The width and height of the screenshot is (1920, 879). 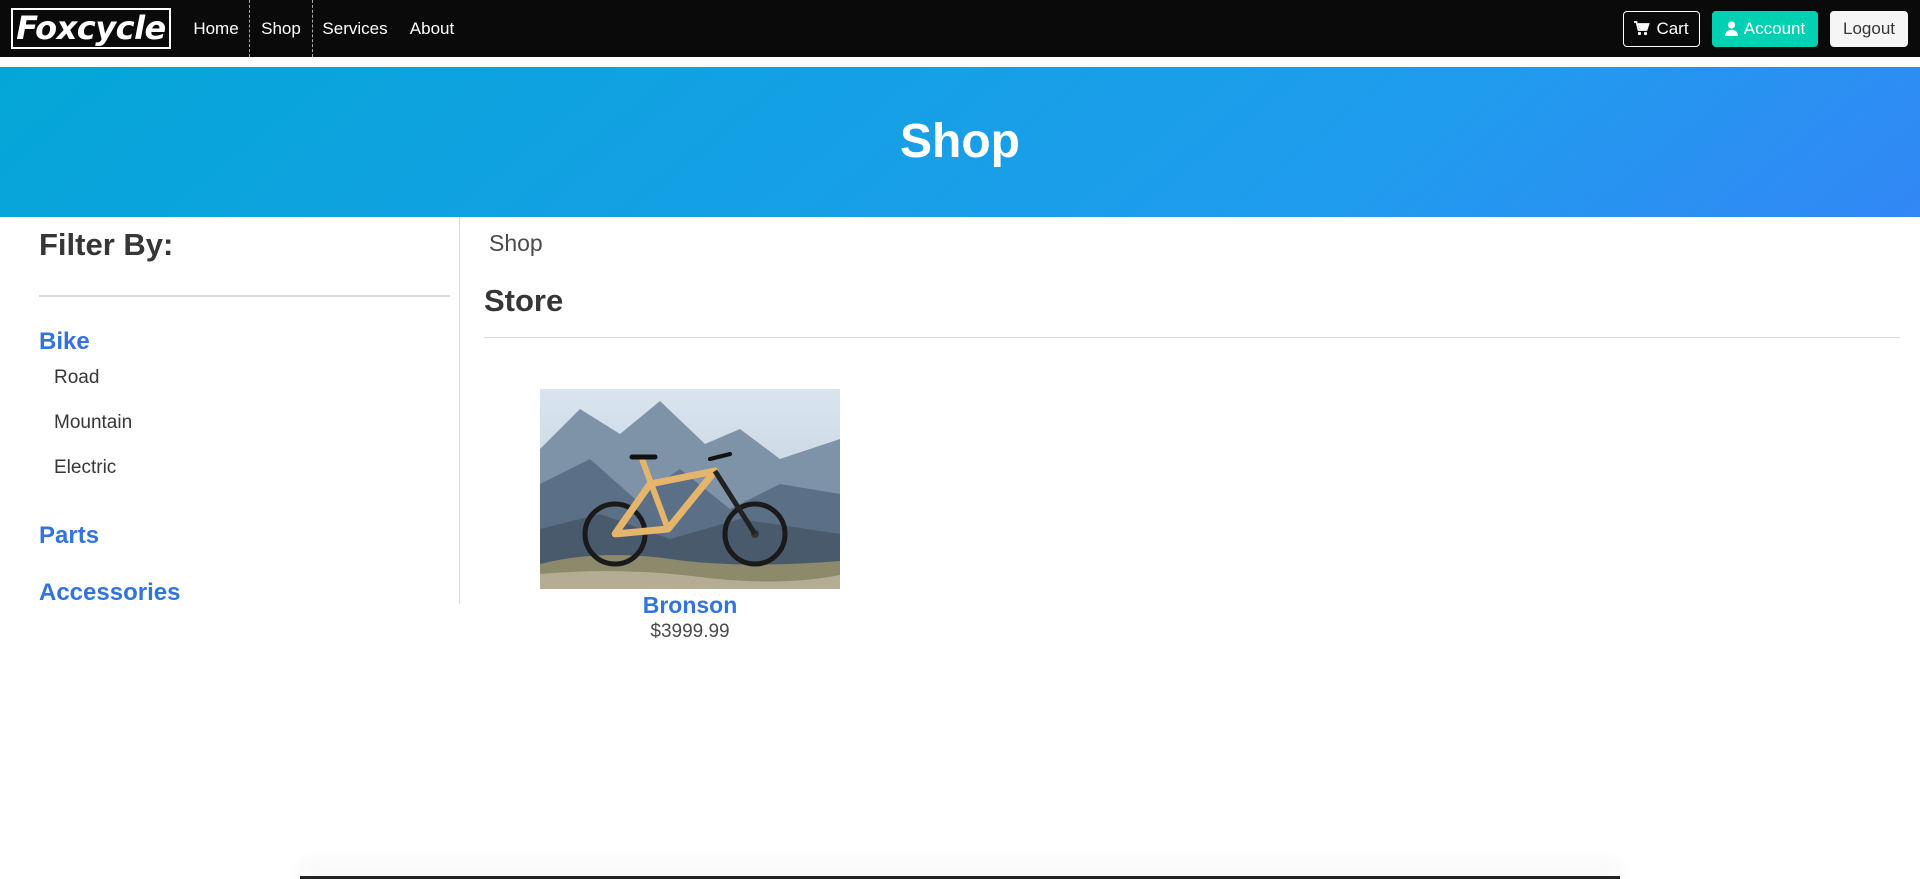 What do you see at coordinates (106, 244) in the screenshot?
I see `filter-title: Filter By:` at bounding box center [106, 244].